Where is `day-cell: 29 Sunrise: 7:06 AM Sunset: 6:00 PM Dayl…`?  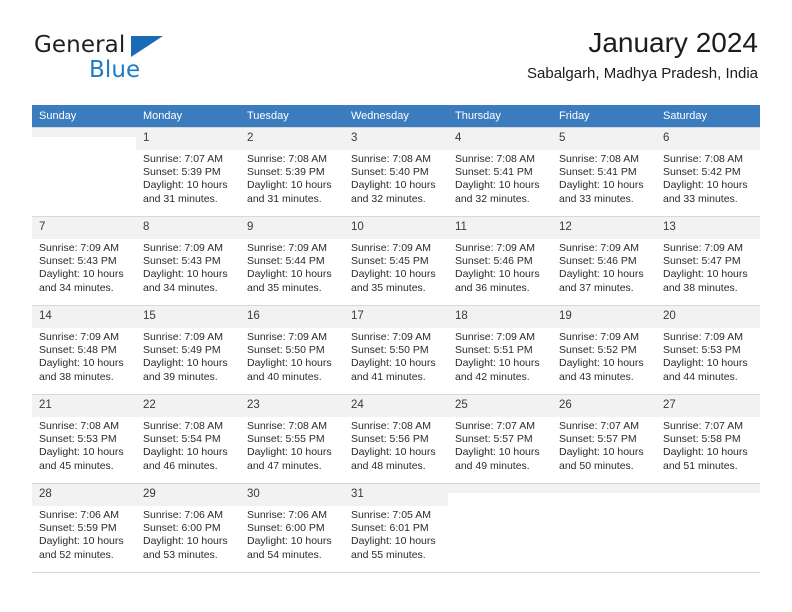
day-cell: 29 Sunrise: 7:06 AM Sunset: 6:00 PM Dayl… is located at coordinates (188, 528).